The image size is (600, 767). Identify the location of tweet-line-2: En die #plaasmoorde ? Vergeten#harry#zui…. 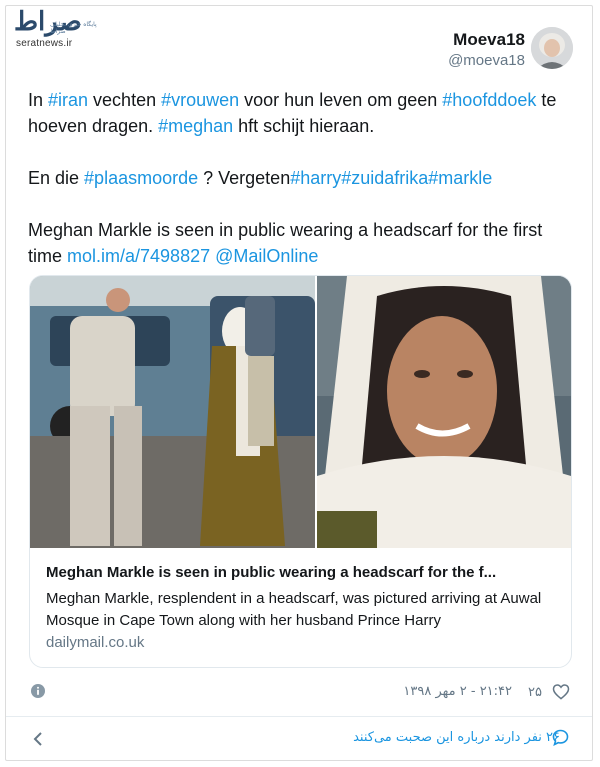
(260, 178).